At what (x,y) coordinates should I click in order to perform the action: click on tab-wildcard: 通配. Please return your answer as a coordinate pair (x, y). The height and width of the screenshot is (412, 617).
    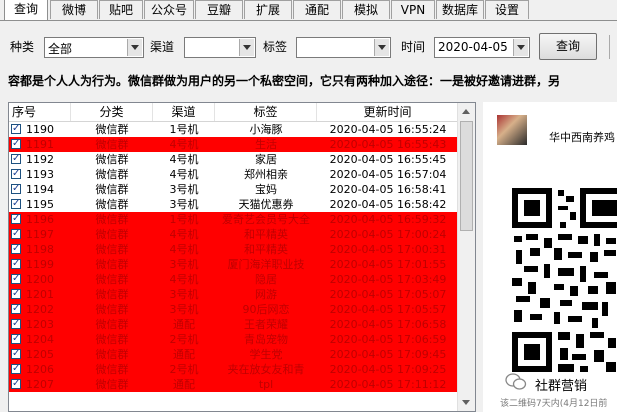
    Looking at the image, I should click on (317, 9).